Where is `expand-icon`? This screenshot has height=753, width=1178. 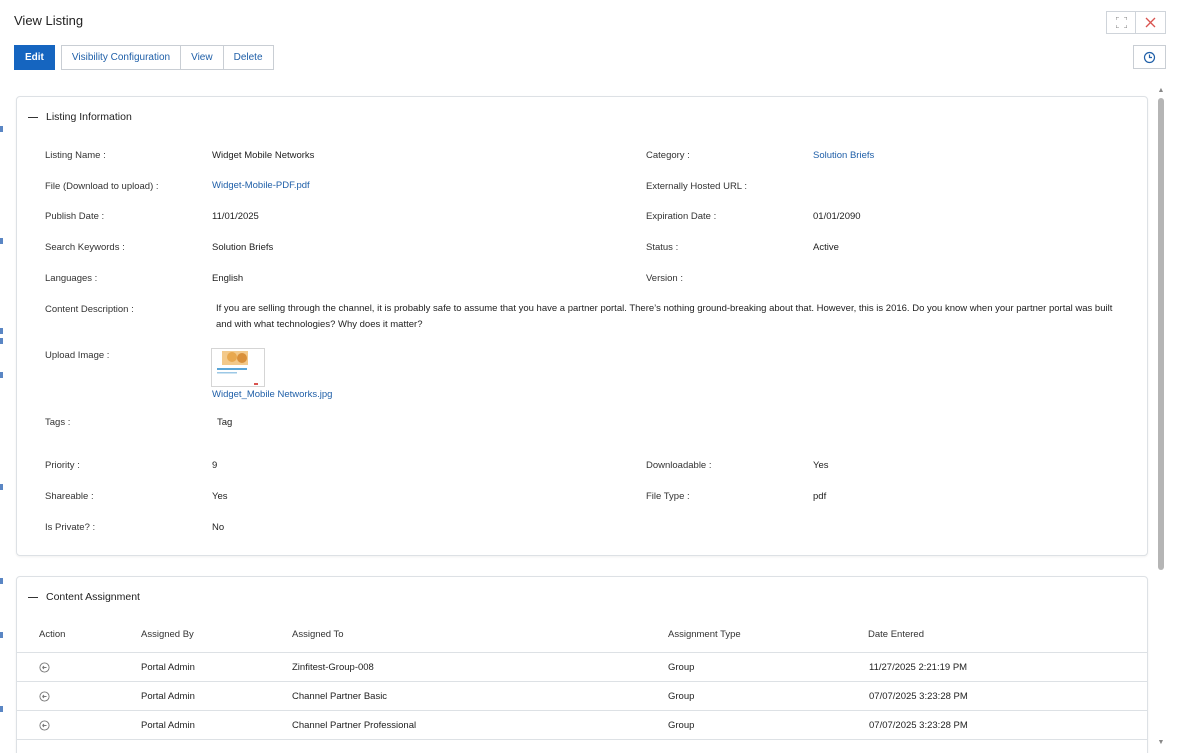
expand-icon is located at coordinates (1121, 22).